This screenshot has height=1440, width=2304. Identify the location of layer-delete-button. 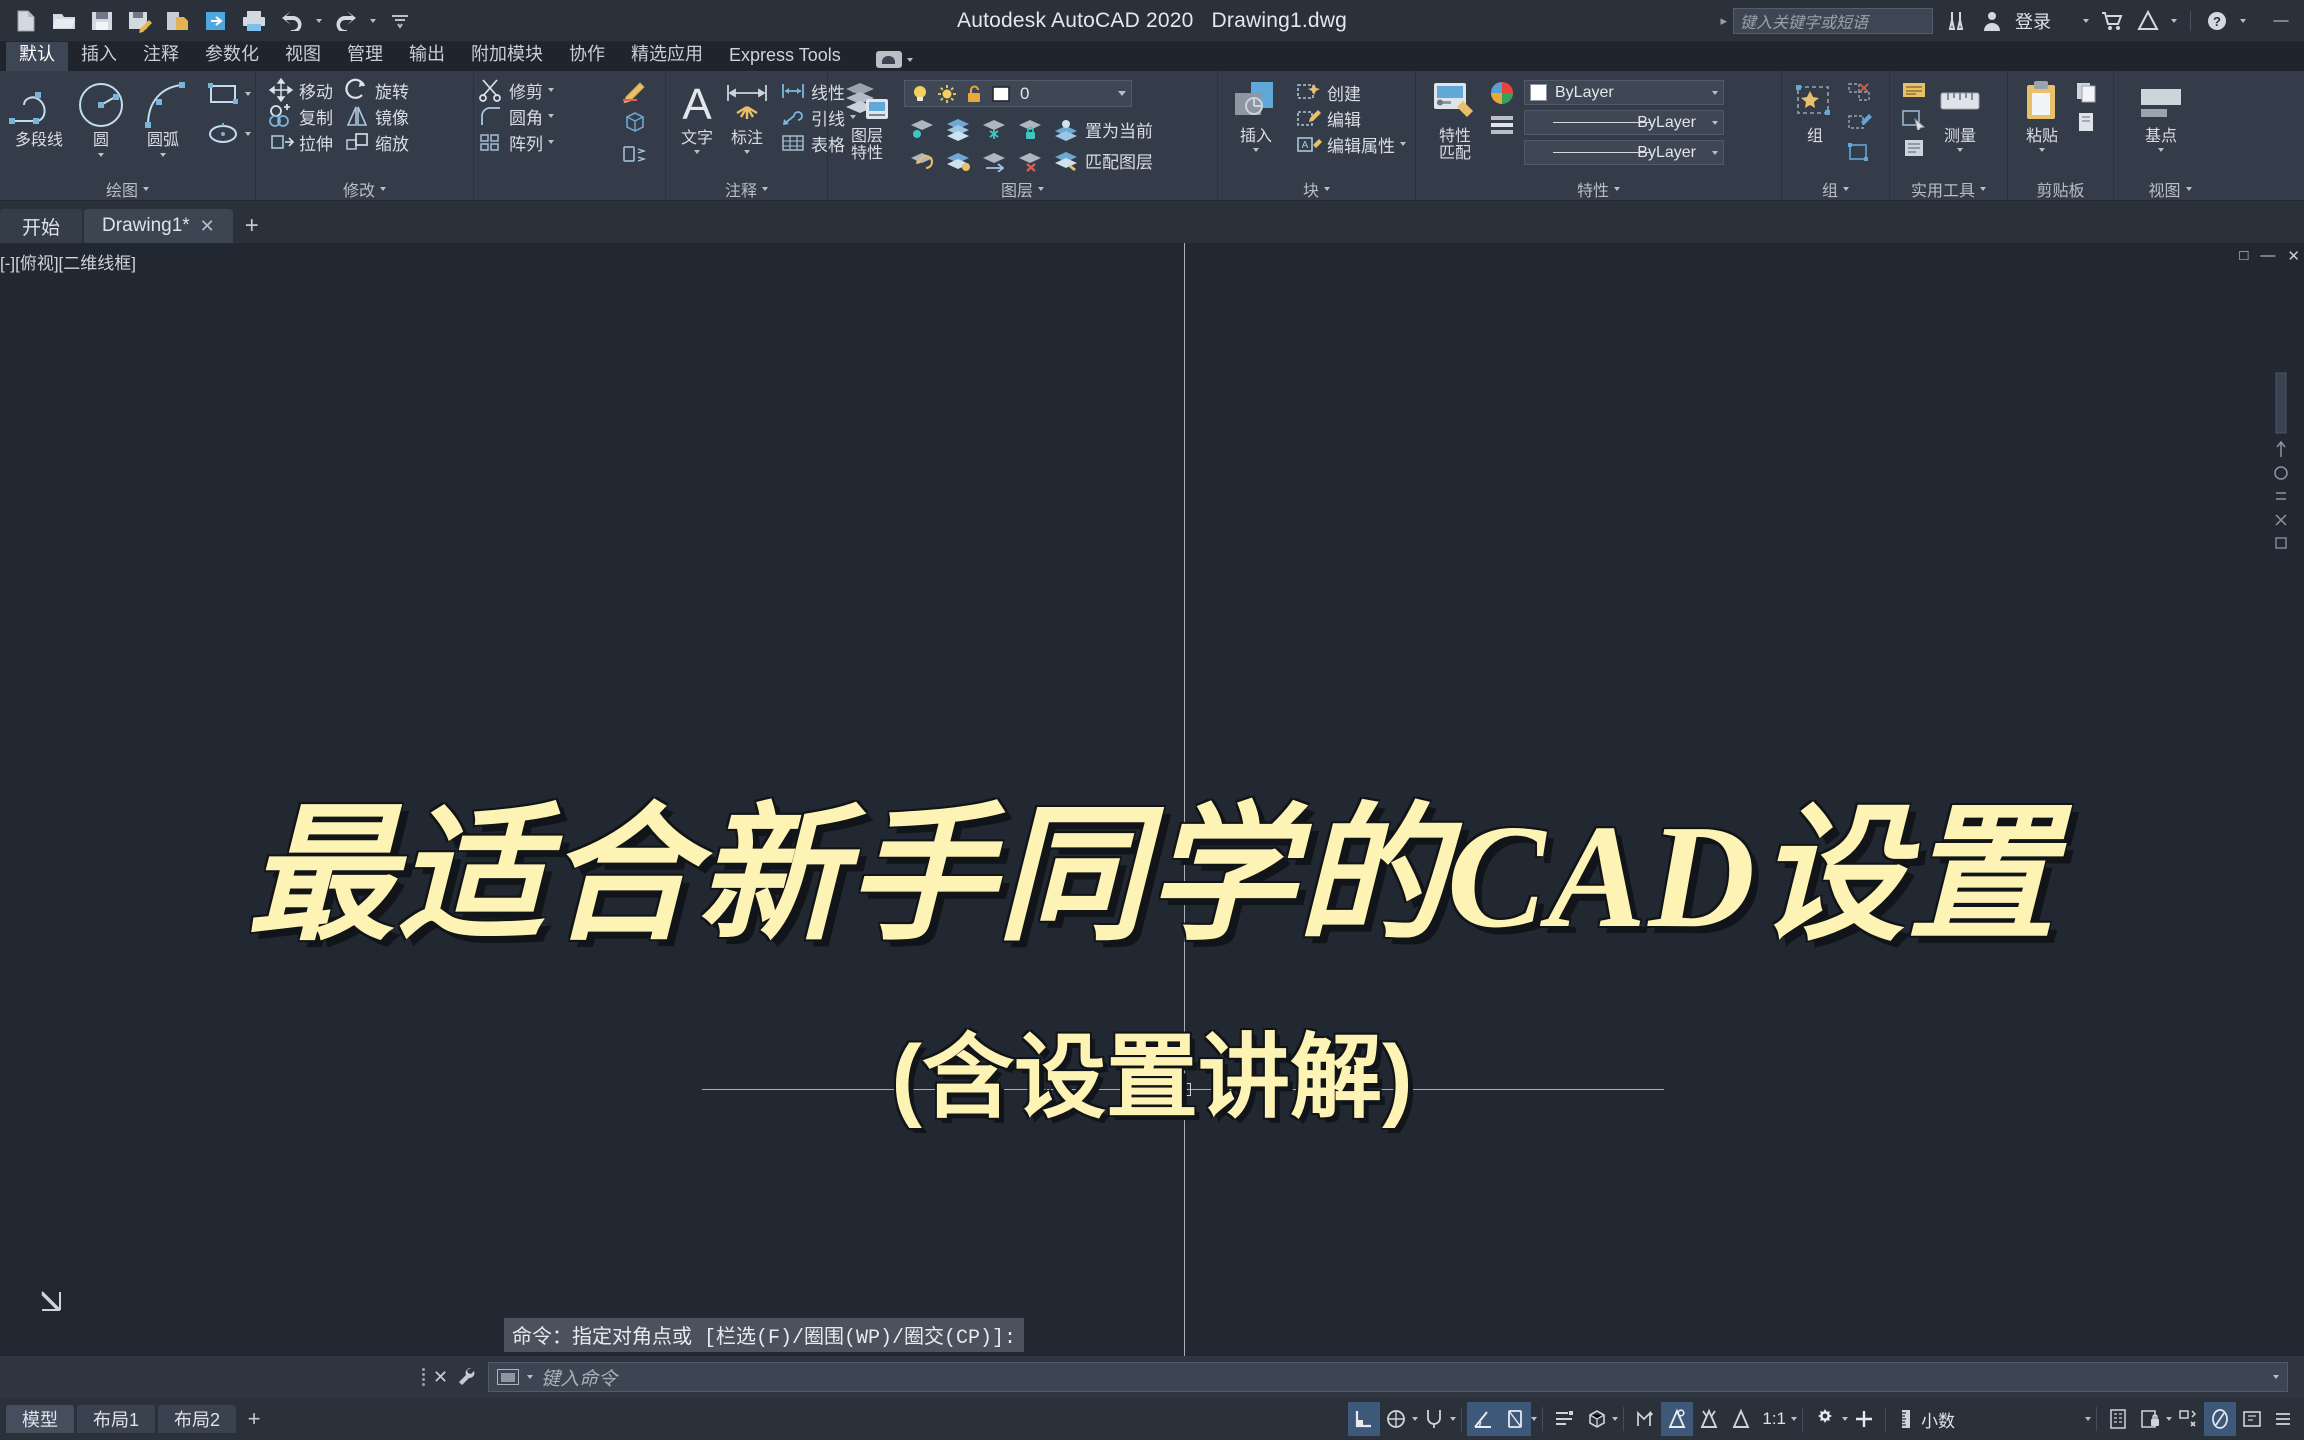
(1030, 160).